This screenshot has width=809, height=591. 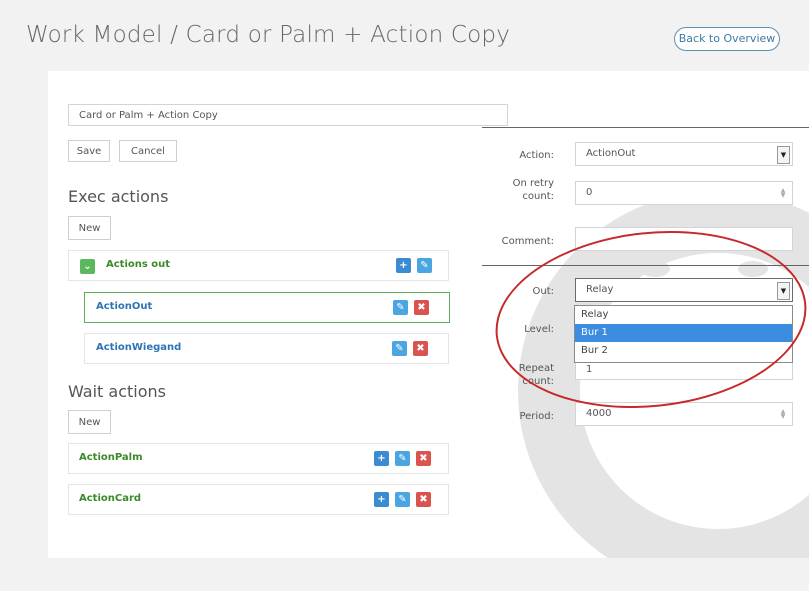 What do you see at coordinates (87, 266) in the screenshot?
I see `chevron-down-icon: ⌄` at bounding box center [87, 266].